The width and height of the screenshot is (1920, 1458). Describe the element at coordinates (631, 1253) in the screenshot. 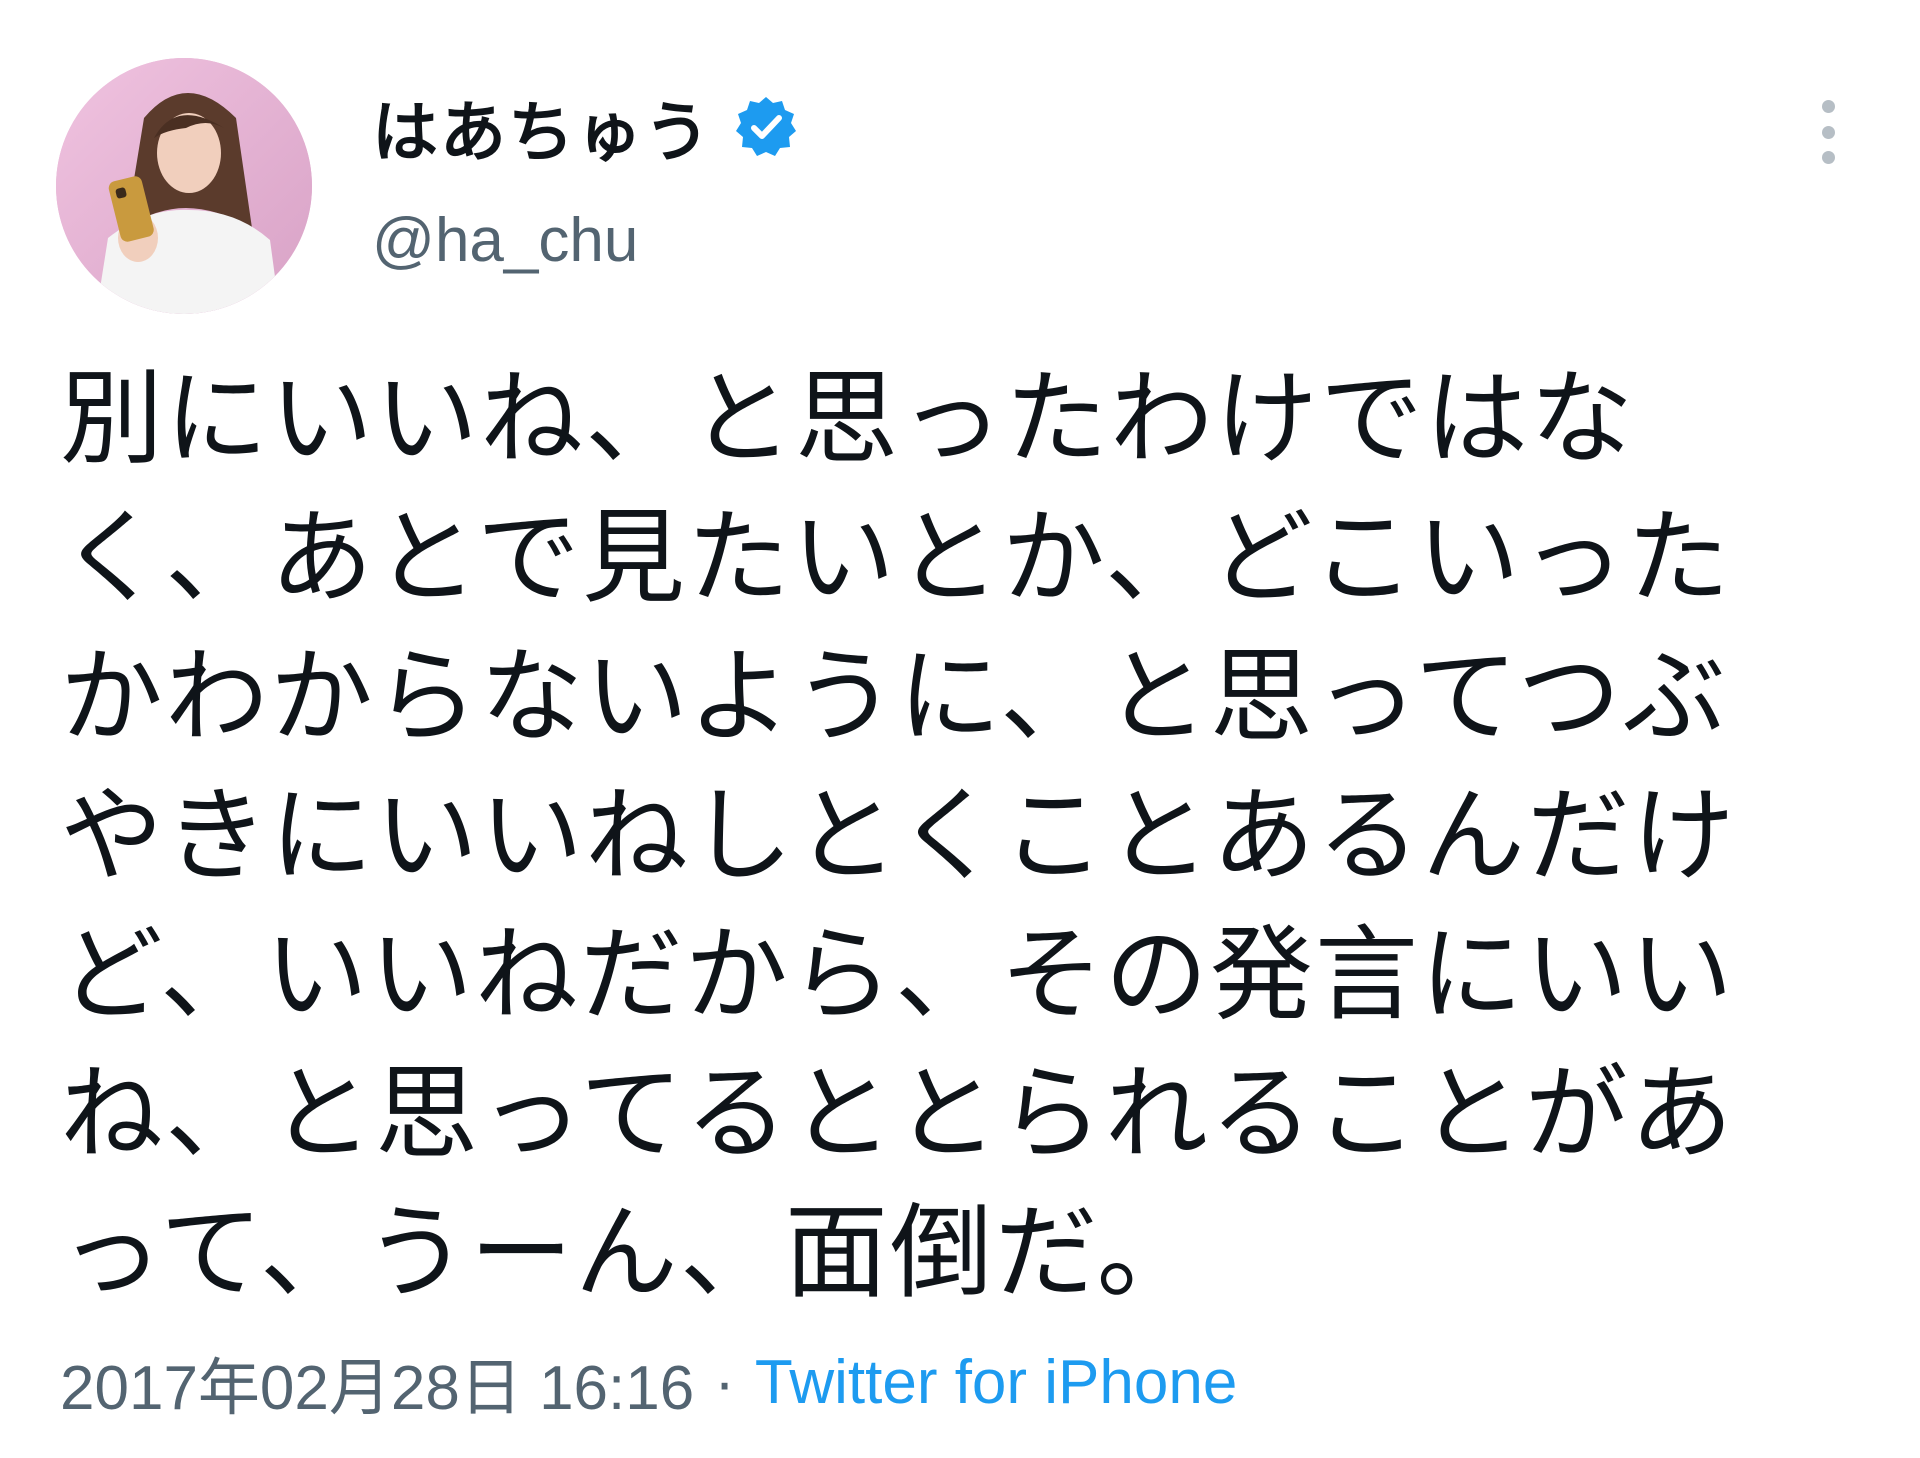

I see `tweet-text-line: って、うーん、面倒だ。` at that location.